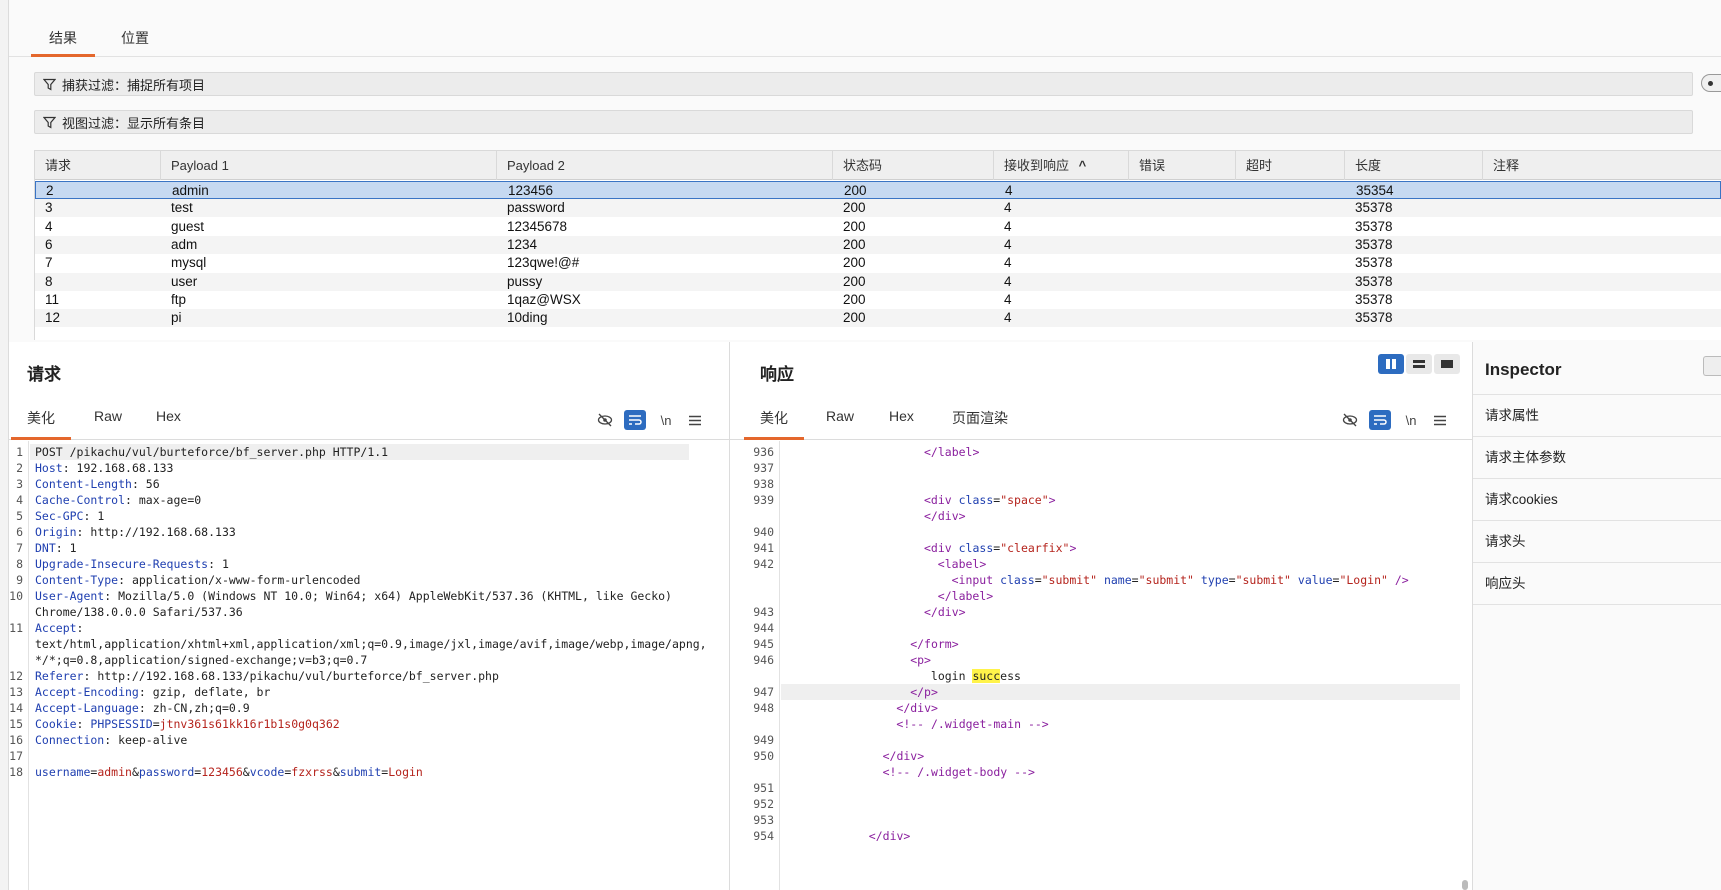 Image resolution: width=1721 pixels, height=890 pixels. I want to click on code-line: Origin: http://192.168.68.133, so click(135, 532).